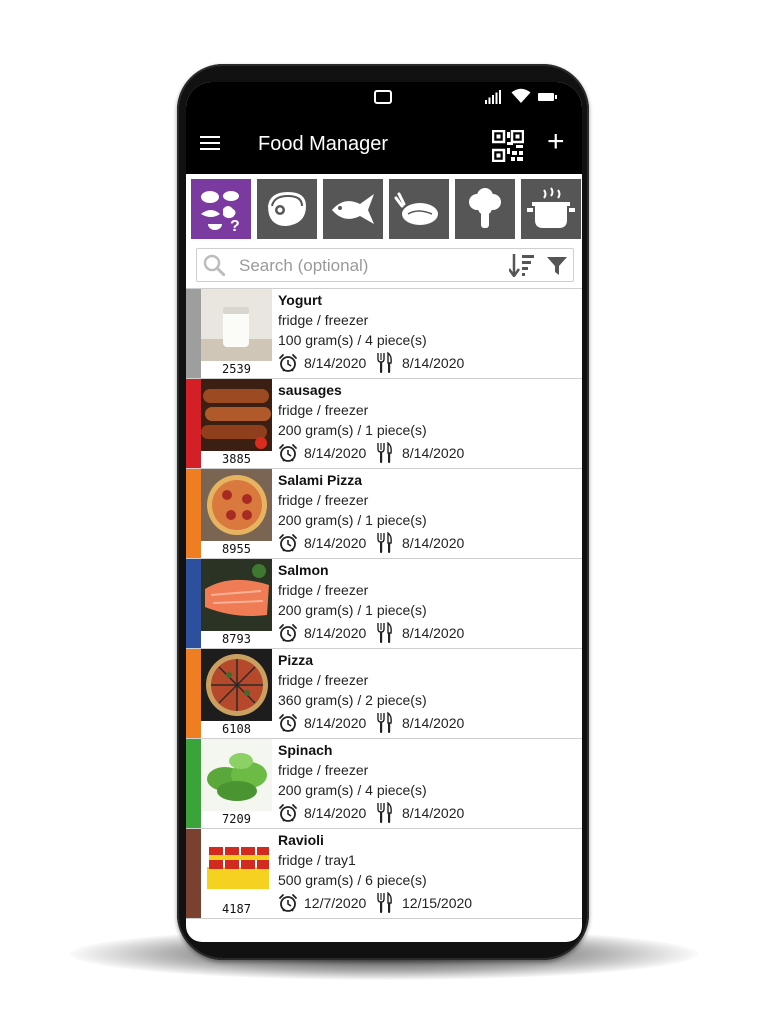 This screenshot has width=768, height=1024. Describe the element at coordinates (300, 300) in the screenshot. I see `item-name: Yogurt` at that location.